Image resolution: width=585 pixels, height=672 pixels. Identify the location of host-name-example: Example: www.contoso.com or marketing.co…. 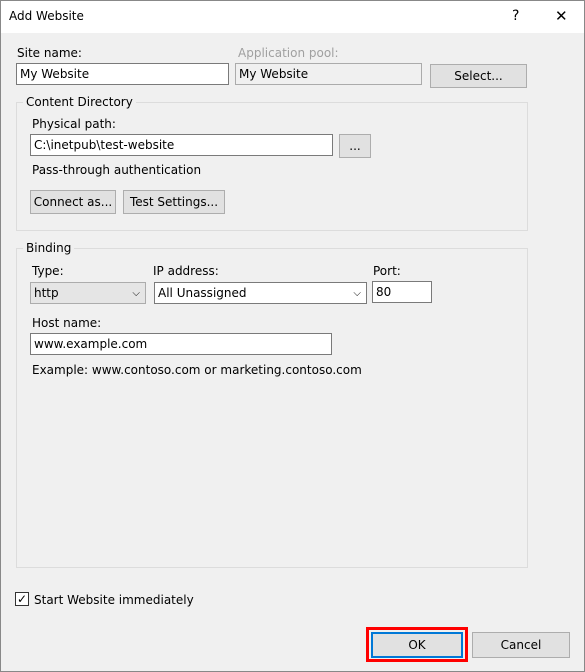
(197, 370).